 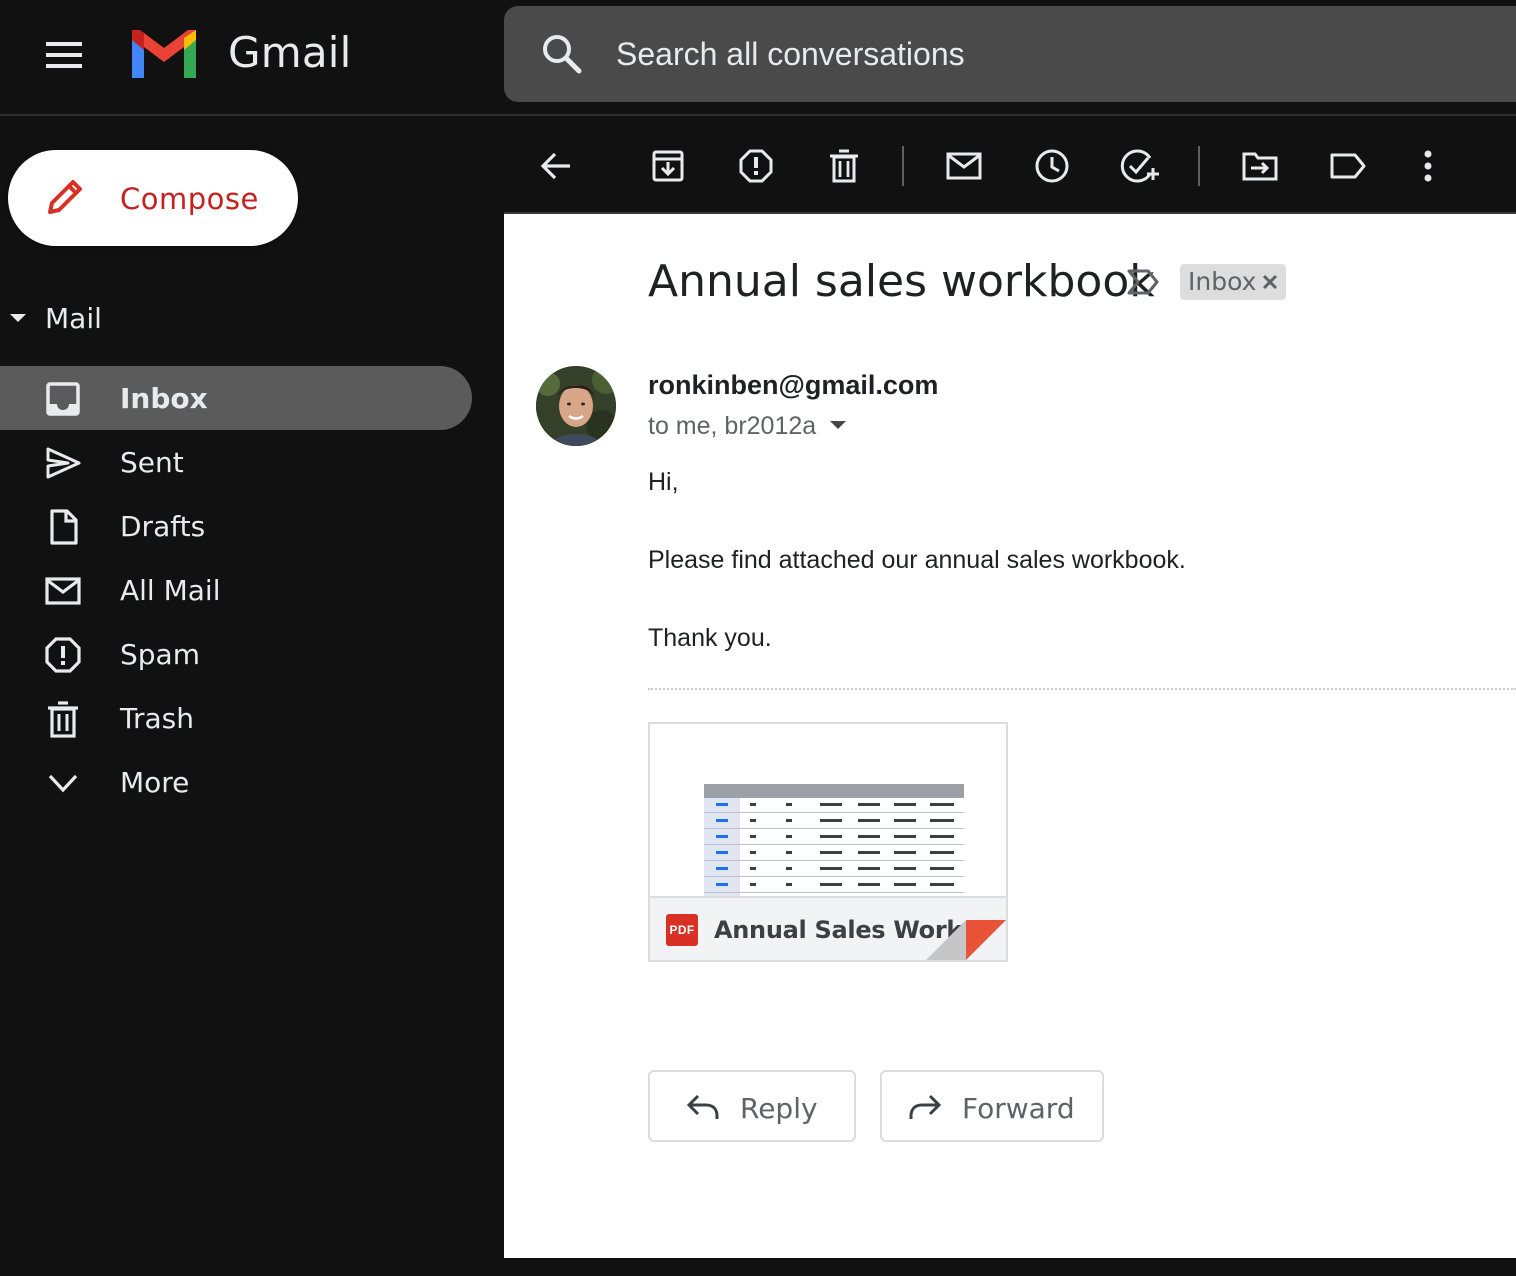 I want to click on snooze-icon, so click(x=1052, y=166).